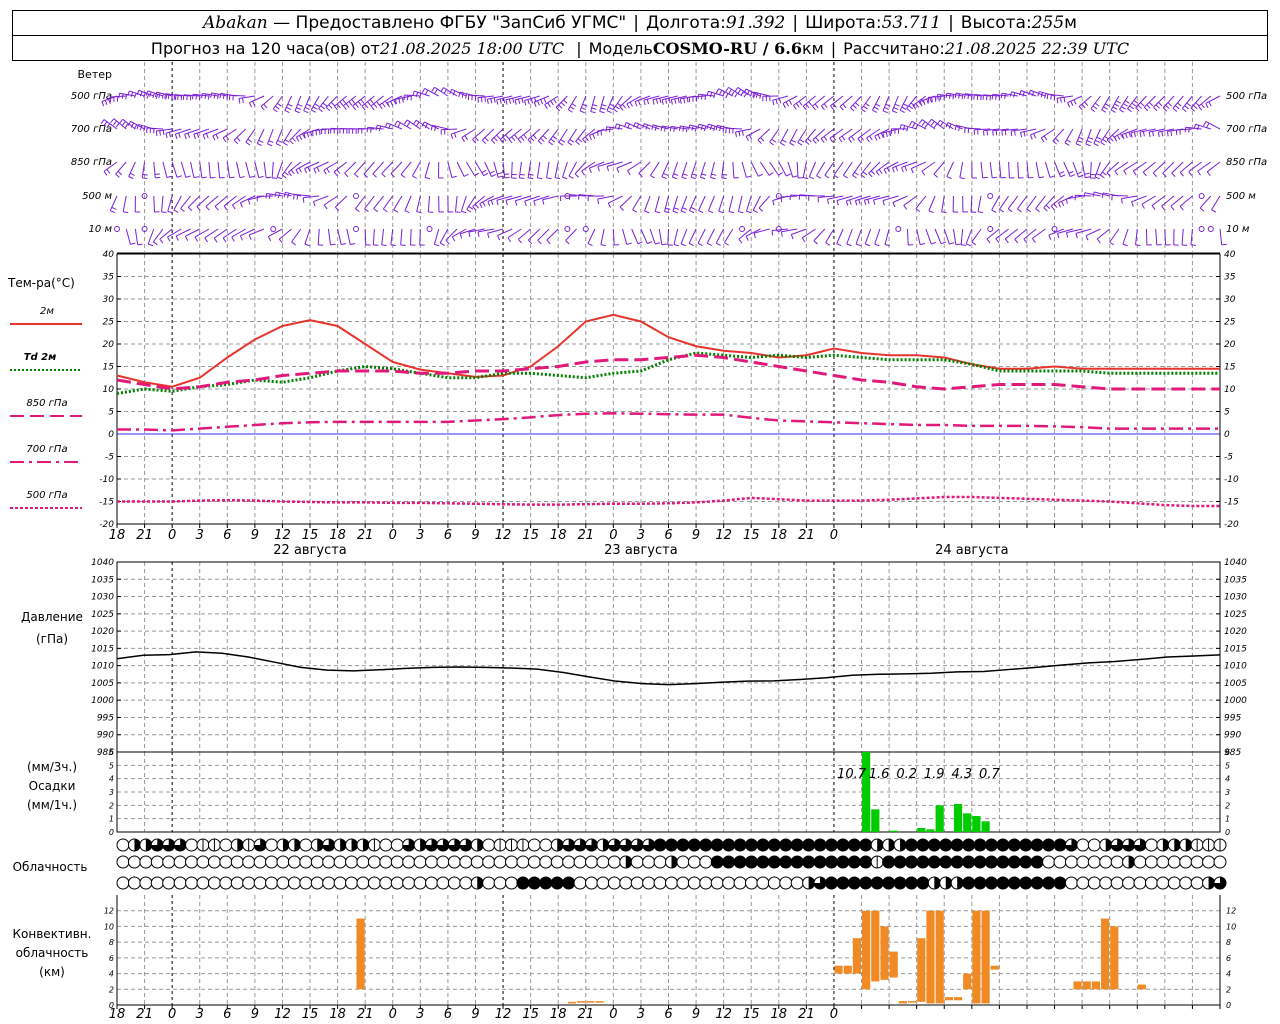 This screenshot has width=1280, height=1024. I want to click on y-tick-label-left: 1040, so click(102, 563).